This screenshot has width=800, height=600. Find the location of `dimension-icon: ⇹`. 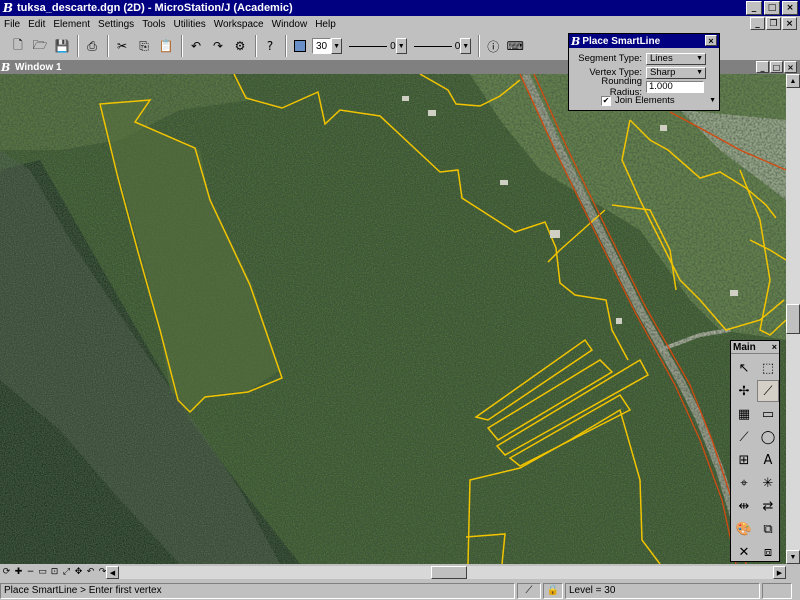

dimension-icon: ⇹ is located at coordinates (744, 506).